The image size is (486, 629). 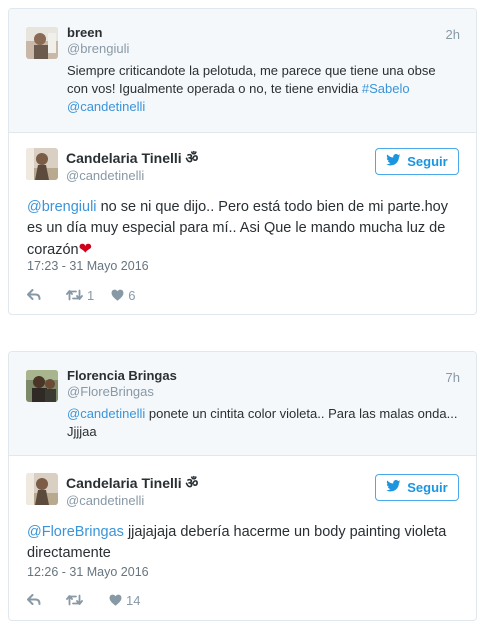 I want to click on tweet-date: 17:23 - 31 Mayo 2016, so click(x=88, y=266).